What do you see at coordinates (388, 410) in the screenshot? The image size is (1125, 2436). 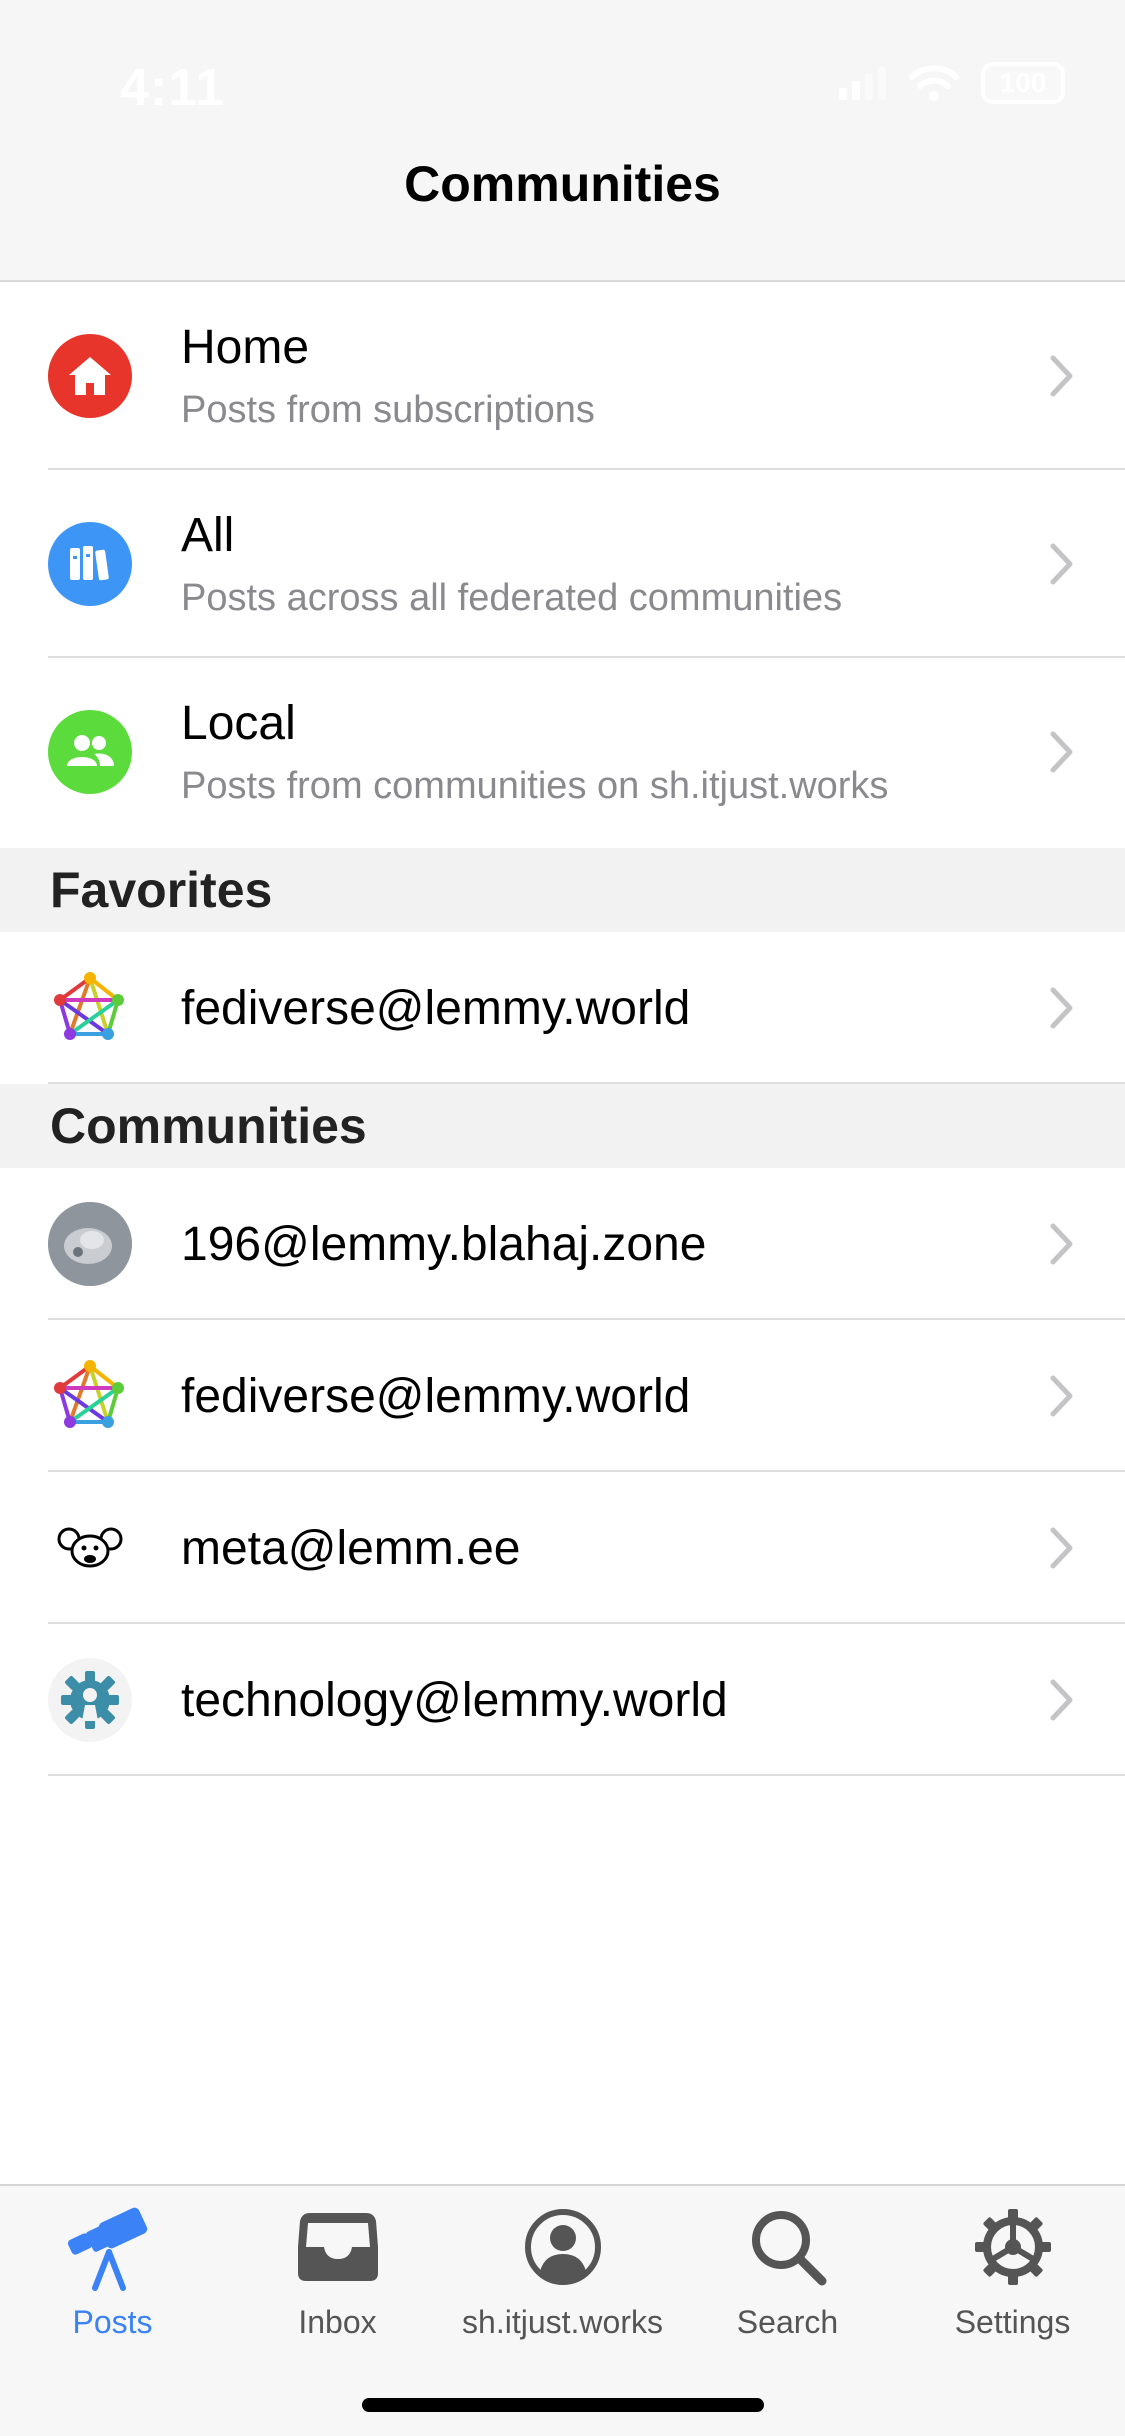 I see `feed-subtitle: Posts from subscriptions` at bounding box center [388, 410].